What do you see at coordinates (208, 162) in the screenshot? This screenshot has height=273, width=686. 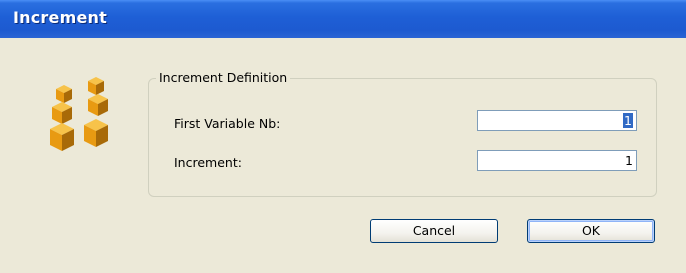 I see `increment-label: Increment:` at bounding box center [208, 162].